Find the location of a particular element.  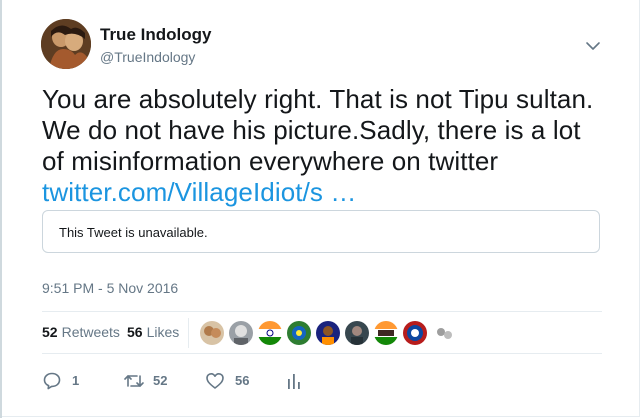

chevron-down-icon is located at coordinates (593, 45).